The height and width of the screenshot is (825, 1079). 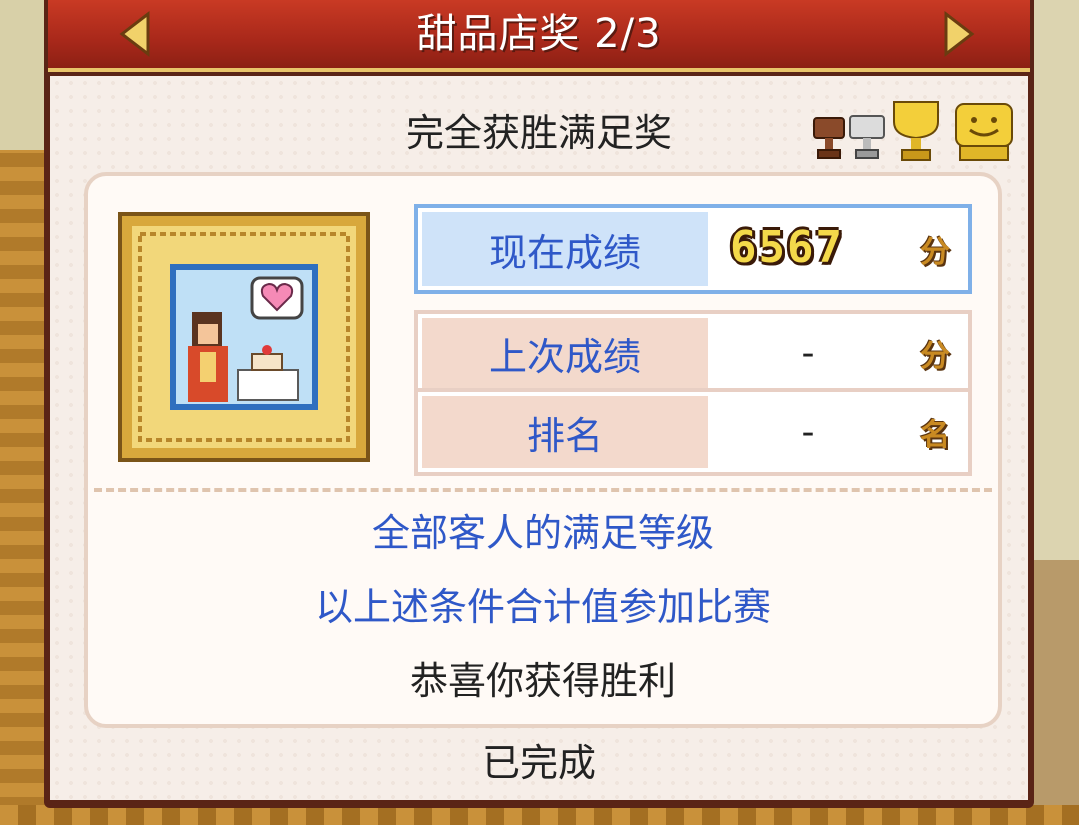 What do you see at coordinates (208, 357) in the screenshot?
I see `chef-character` at bounding box center [208, 357].